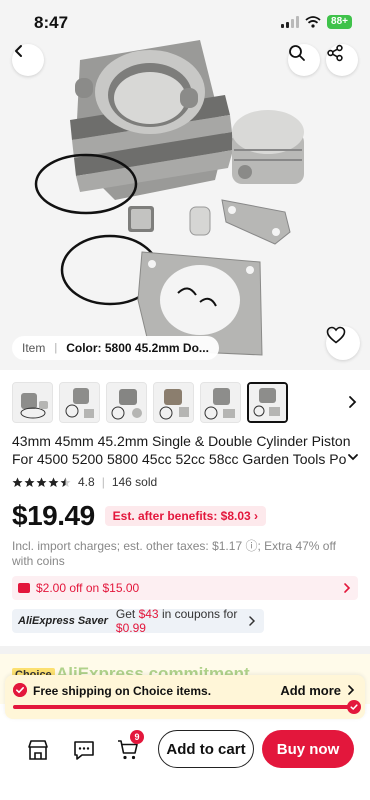  I want to click on add-more-link: Add more, so click(310, 690).